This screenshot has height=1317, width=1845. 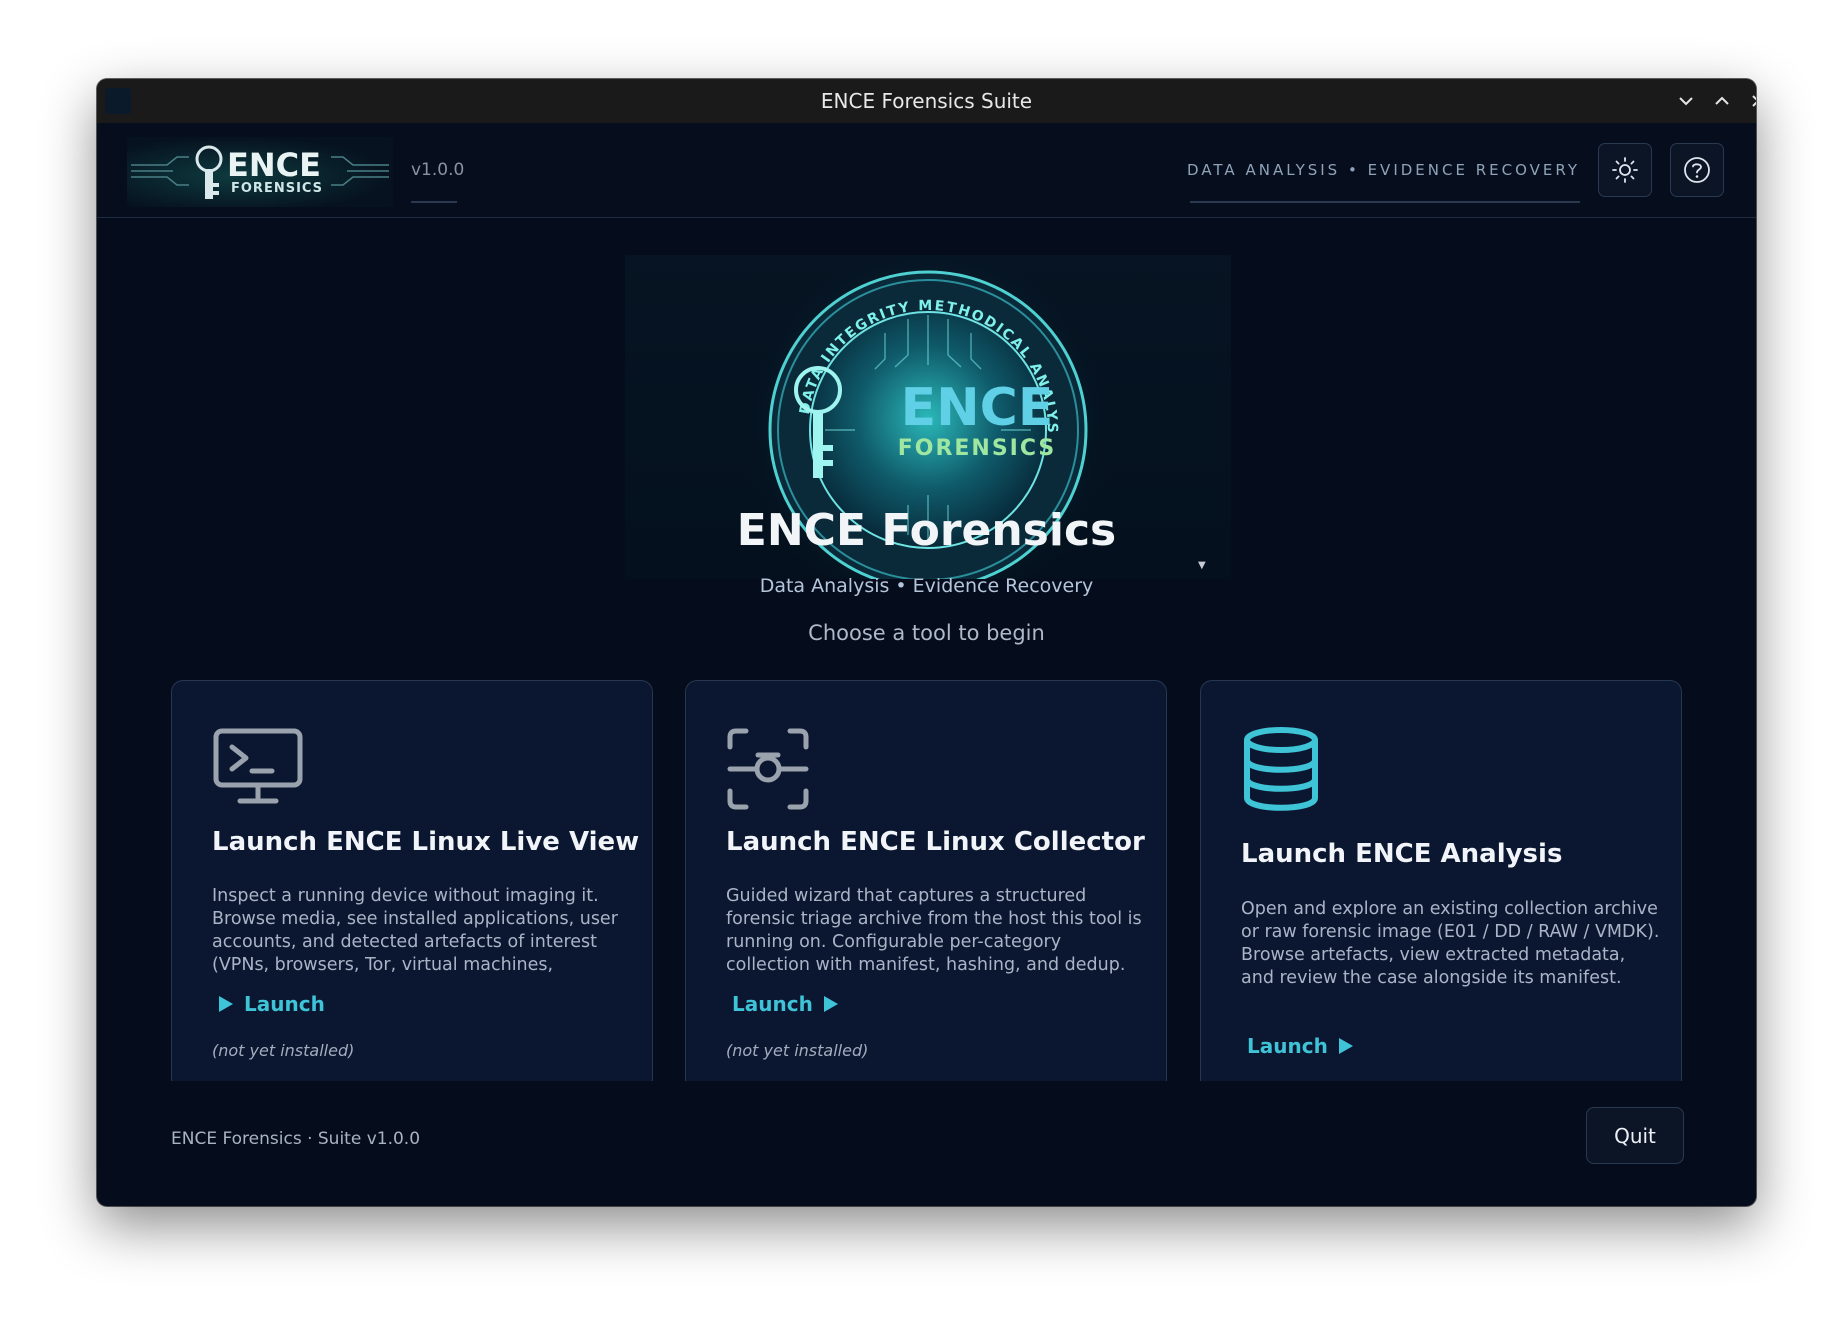 I want to click on close-icon, so click(x=1754, y=101).